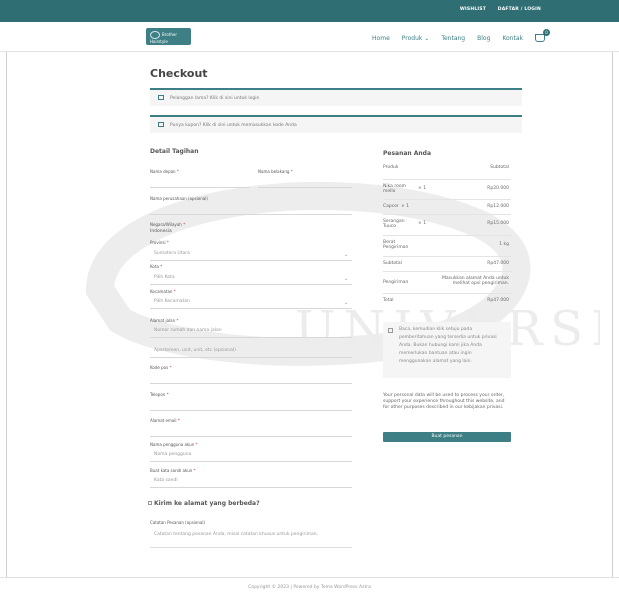  What do you see at coordinates (251, 404) in the screenshot?
I see `phone-field` at bounding box center [251, 404].